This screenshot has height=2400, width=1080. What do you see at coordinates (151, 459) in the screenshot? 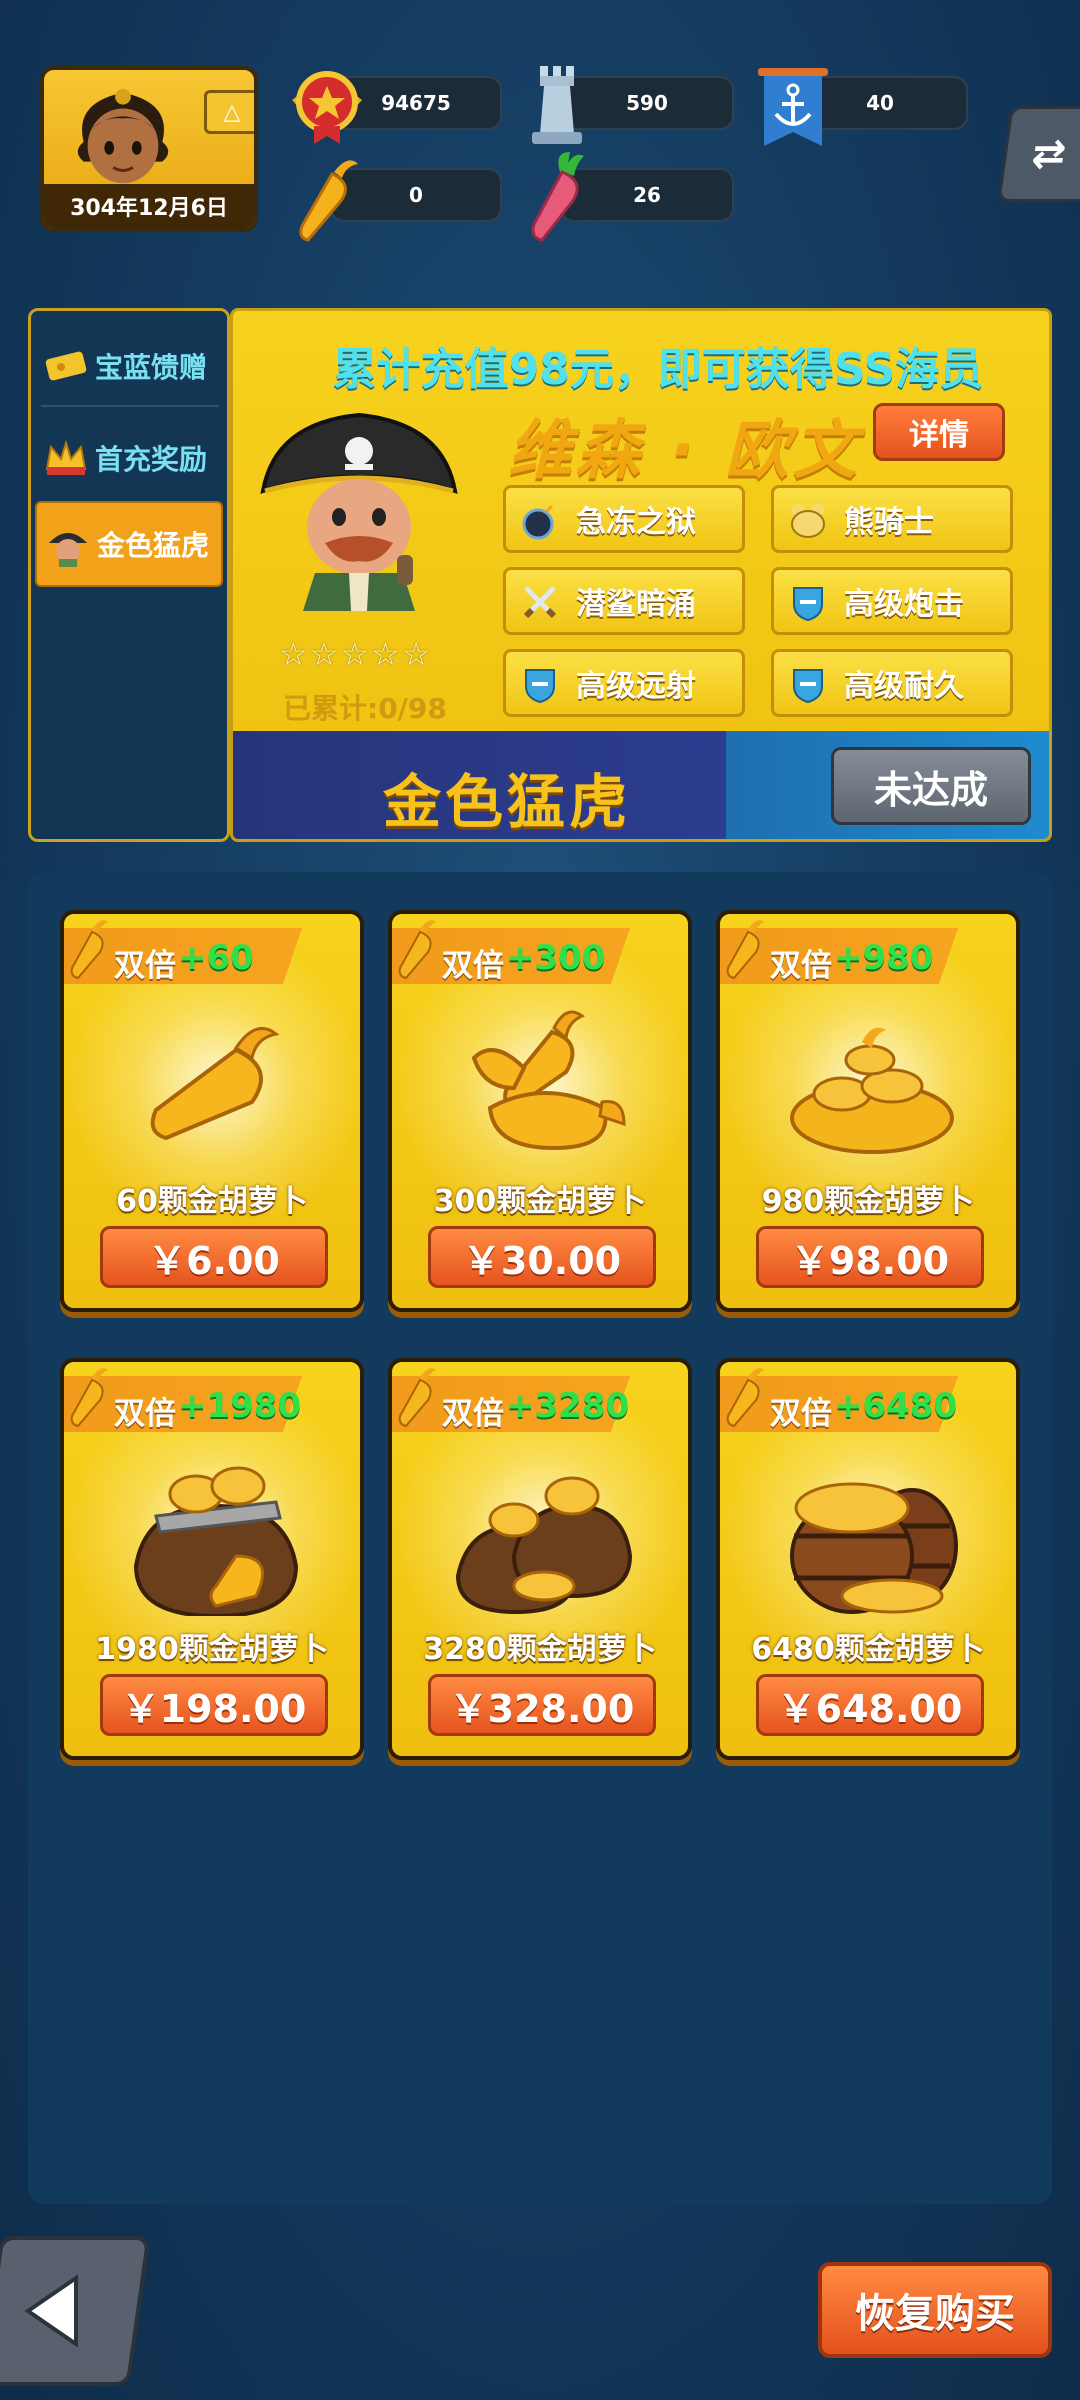
I see `sidebar-item-label: 首充奖励` at bounding box center [151, 459].